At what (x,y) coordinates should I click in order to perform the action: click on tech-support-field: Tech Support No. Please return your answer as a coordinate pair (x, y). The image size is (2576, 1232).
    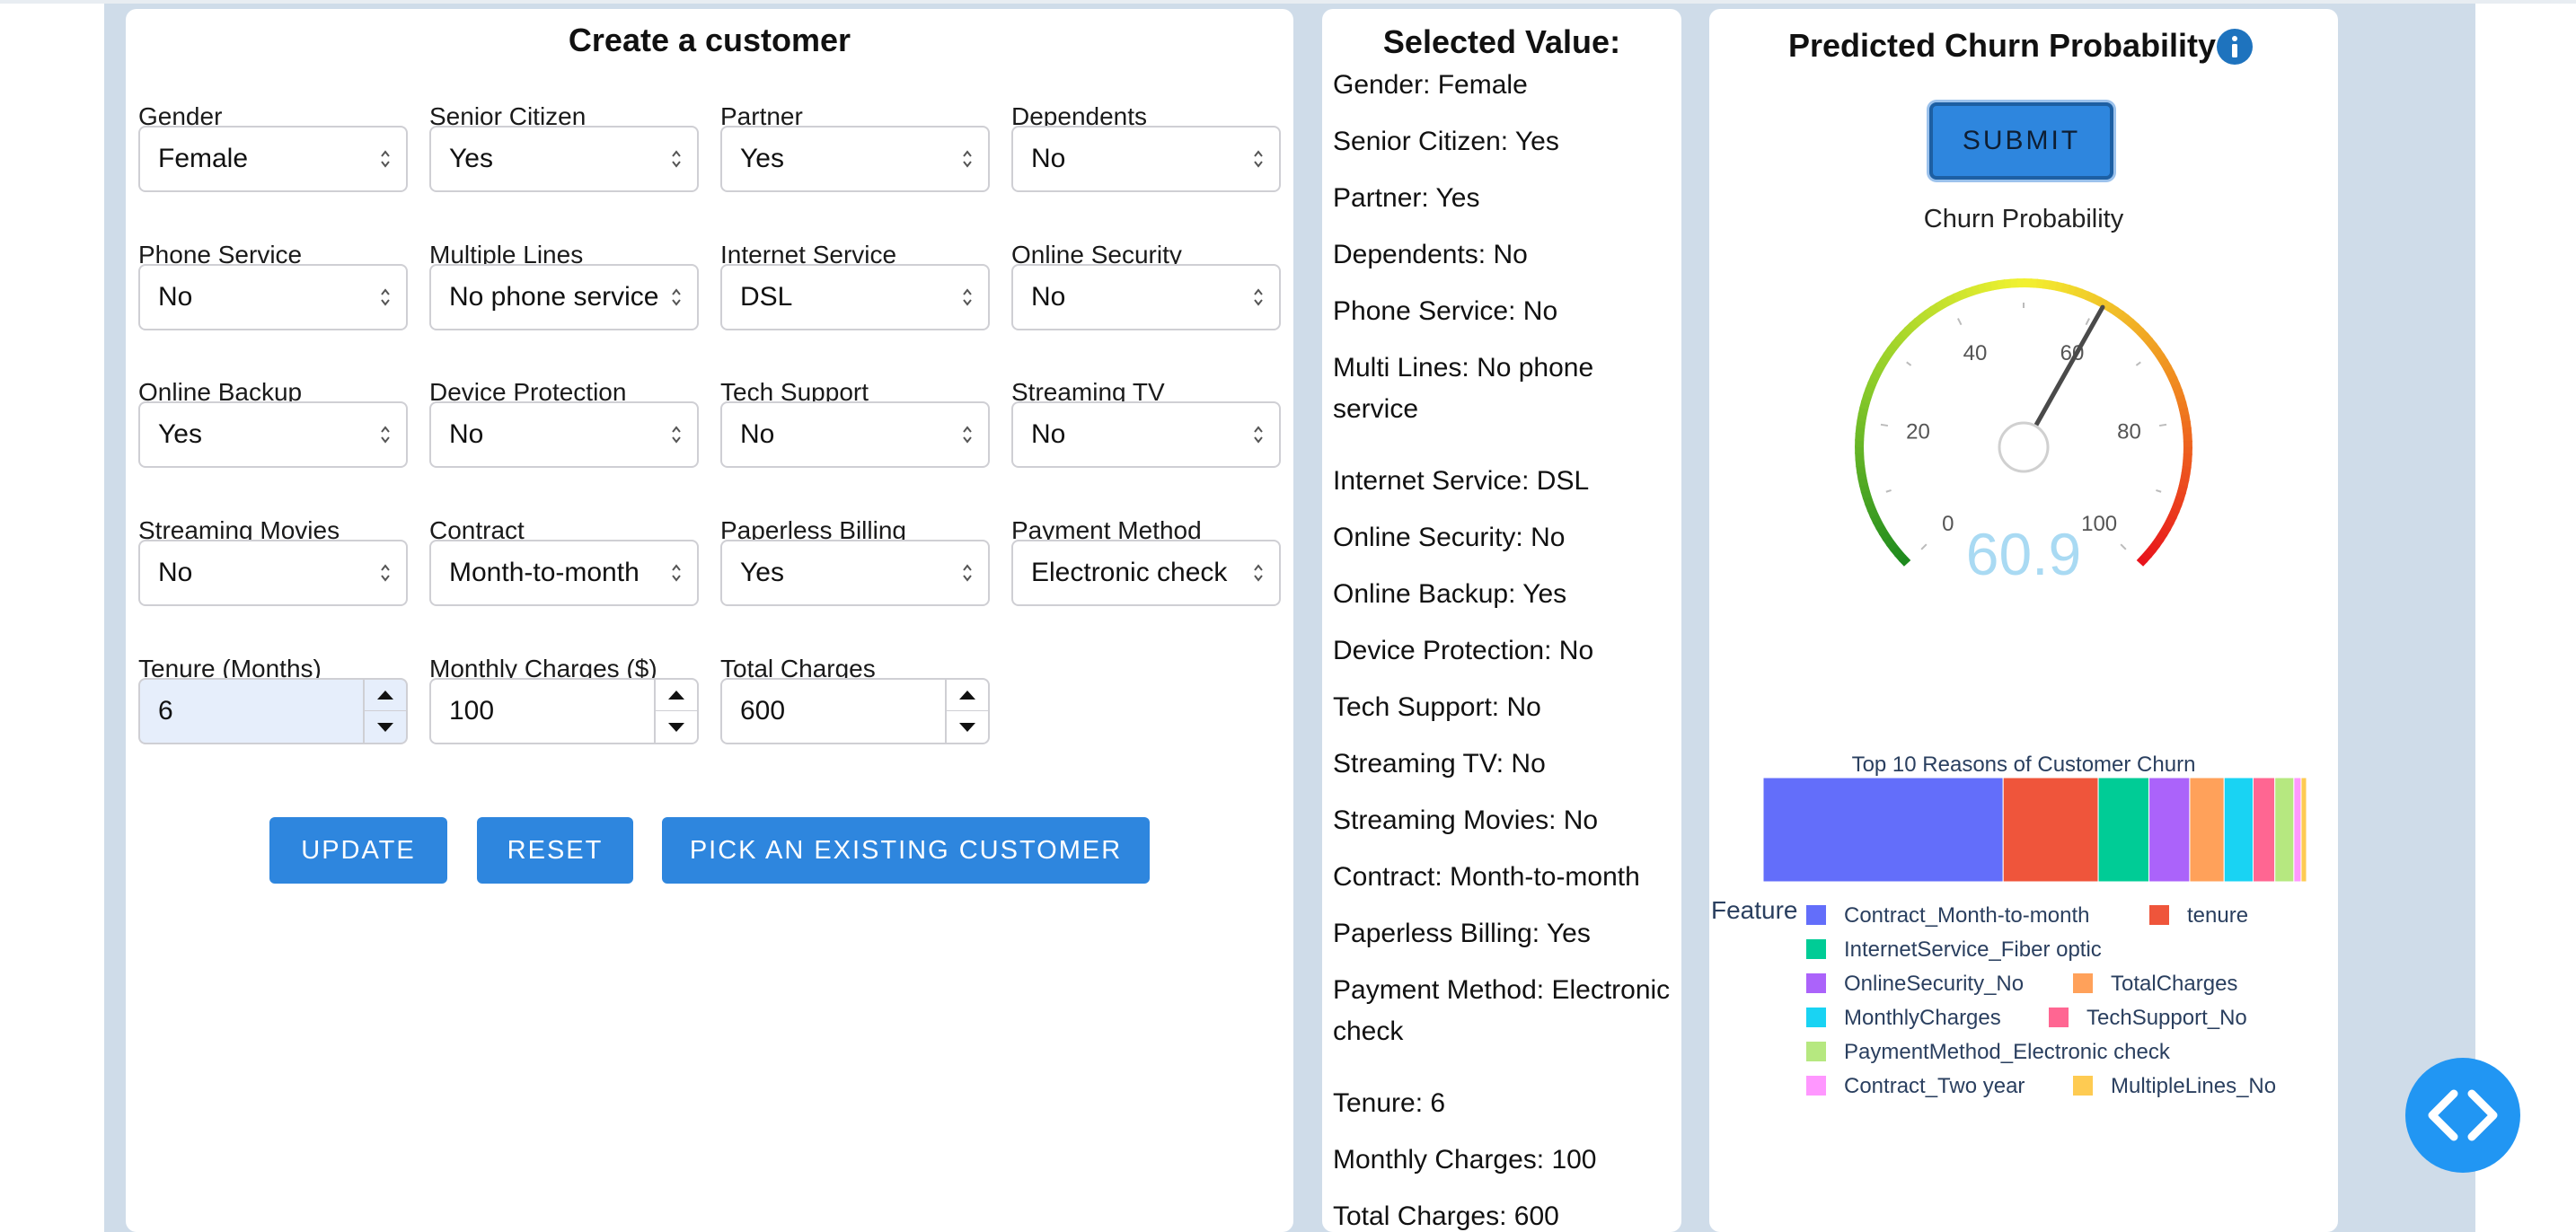
    Looking at the image, I should click on (855, 421).